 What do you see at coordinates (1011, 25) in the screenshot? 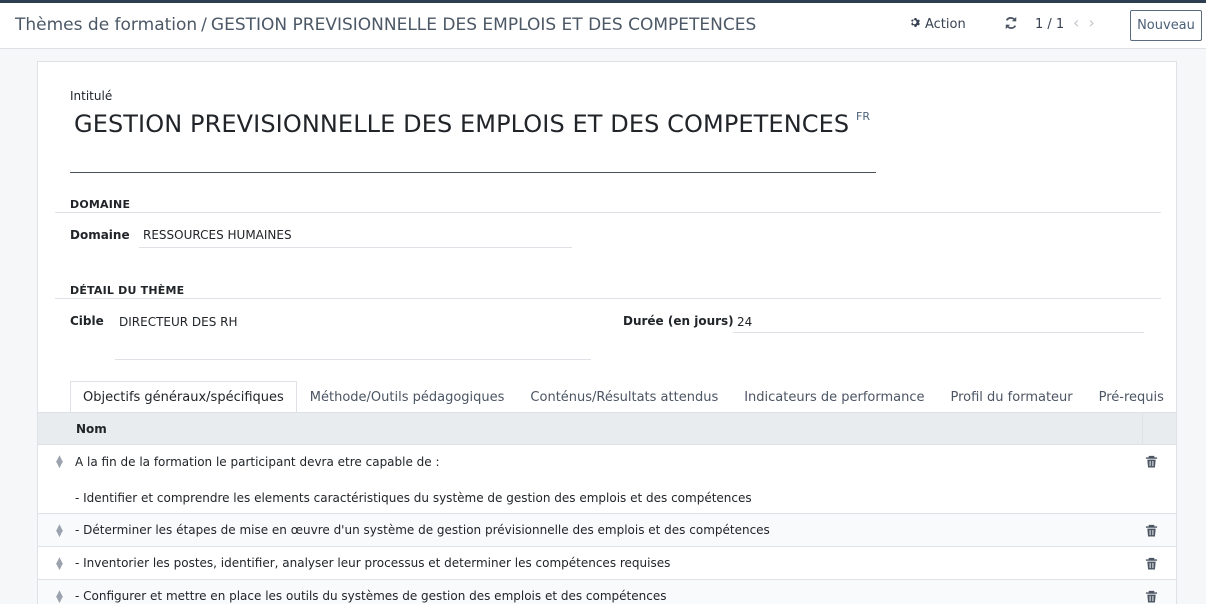
I see `refresh-icon` at bounding box center [1011, 25].